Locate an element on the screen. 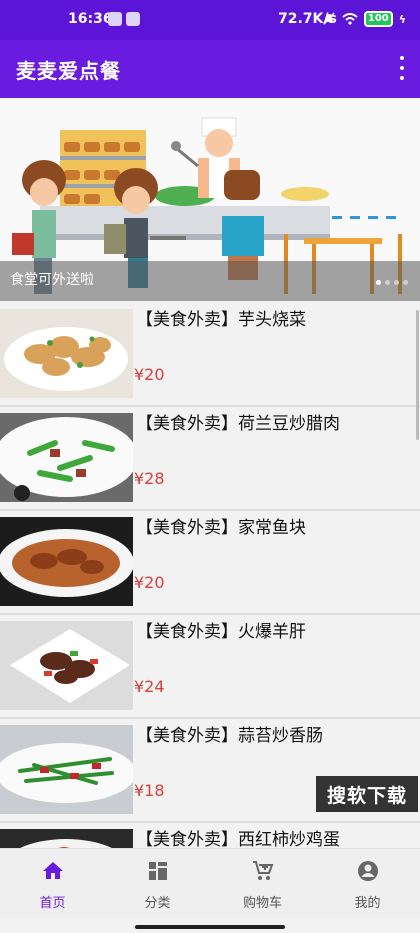 This screenshot has height=933, width=420. dish-name: 【美食外卖】芋头烧菜 is located at coordinates (221, 320).